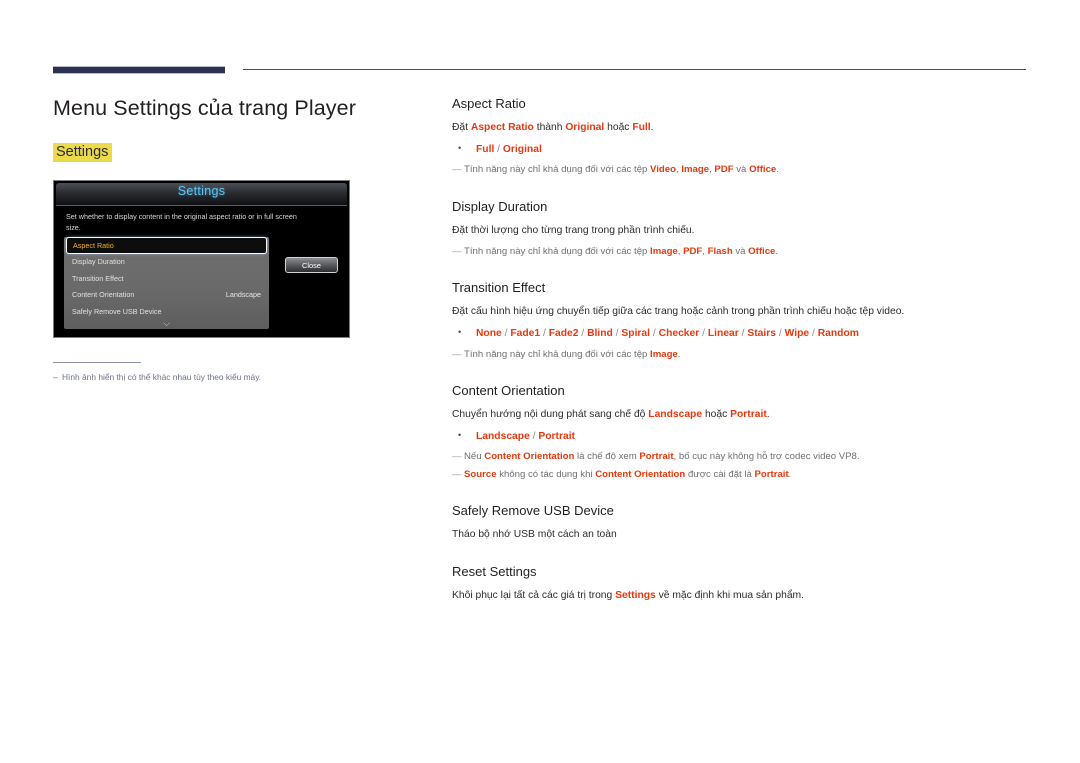  I want to click on menu-item-value: Landscape, so click(243, 294).